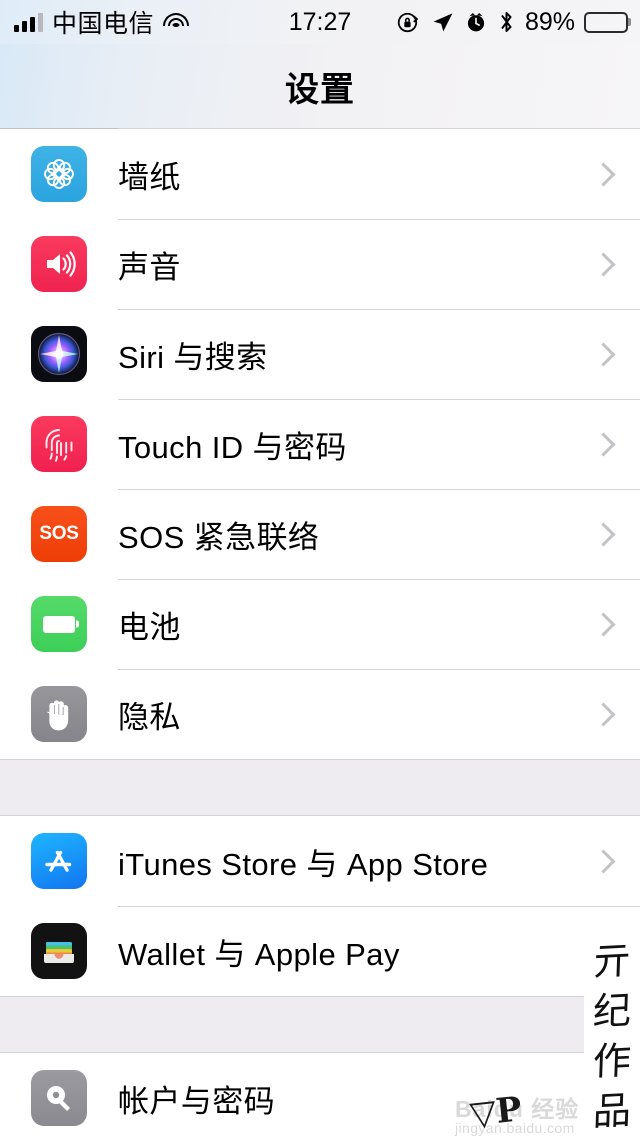 The height and width of the screenshot is (1136, 640). I want to click on settings-row-label: Siri 与搜索, so click(193, 357).